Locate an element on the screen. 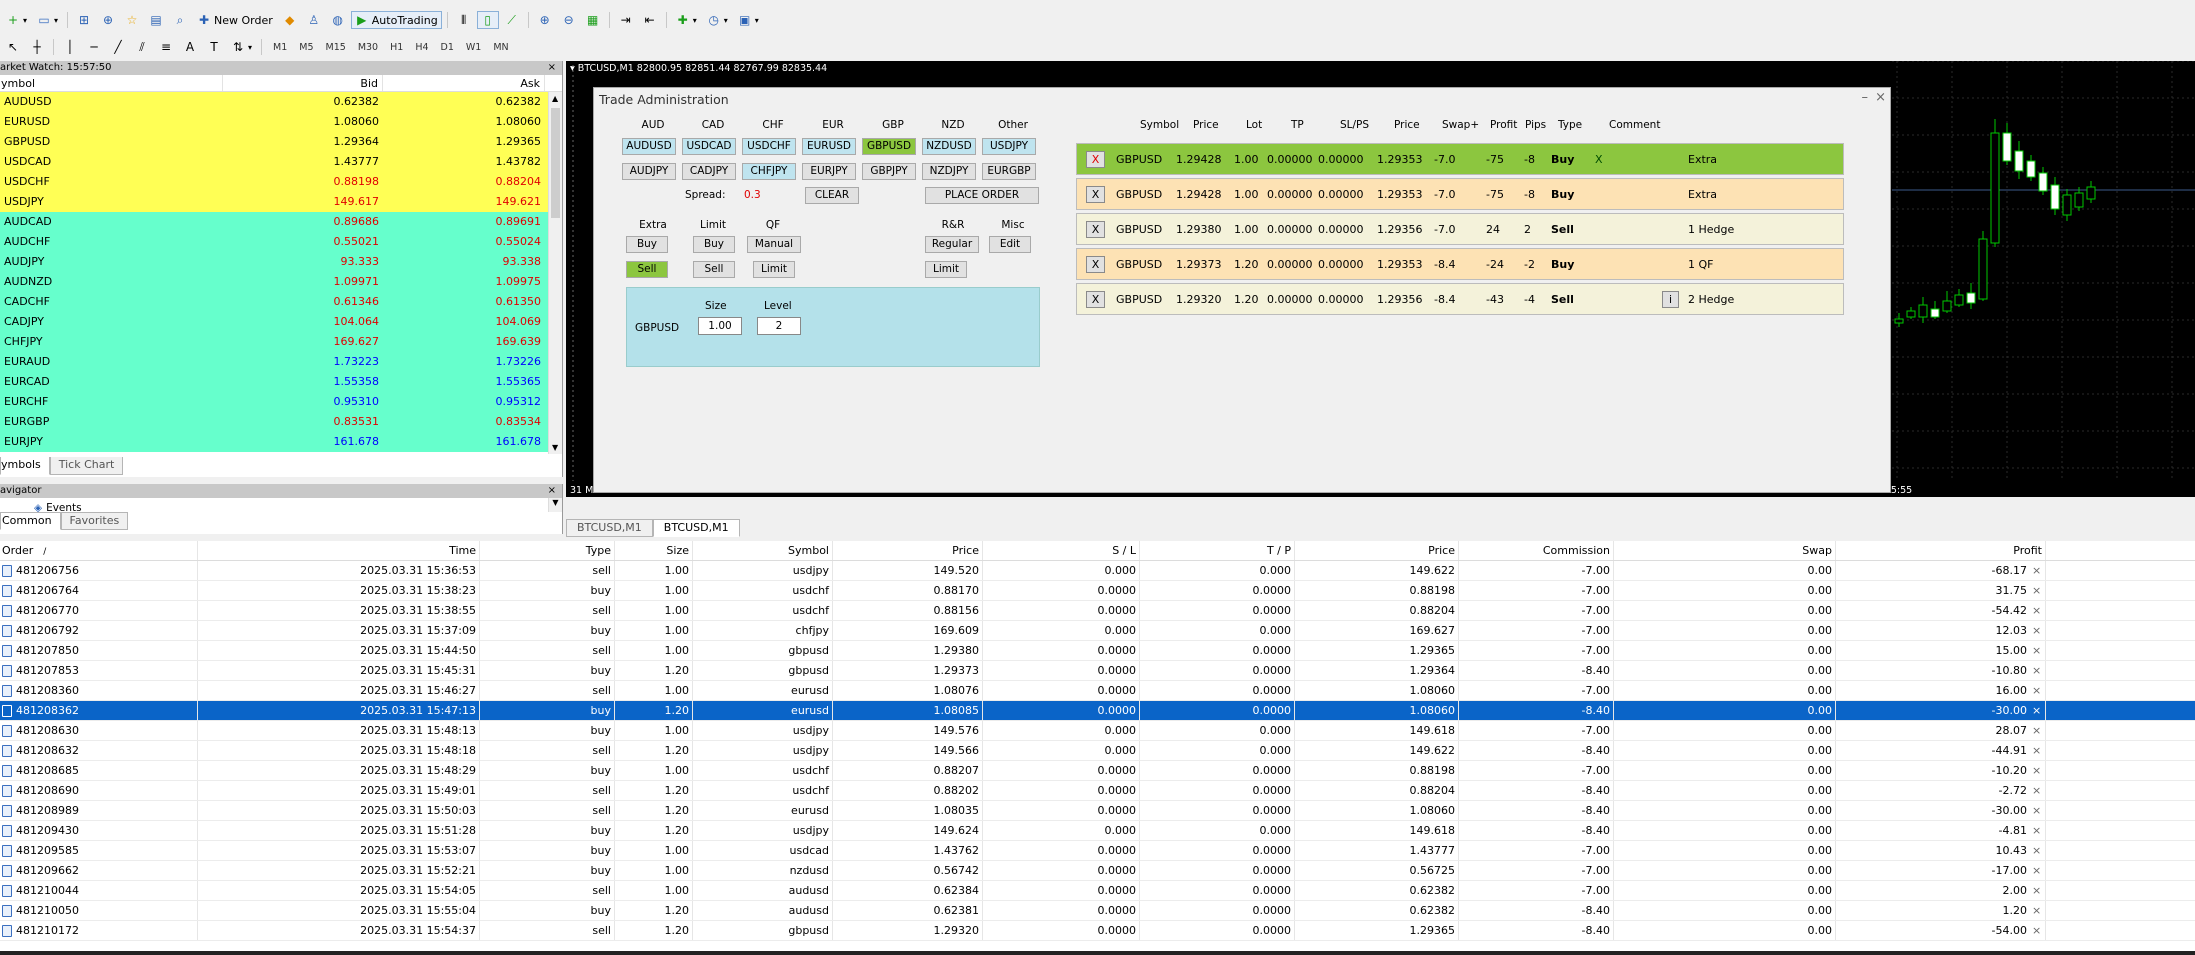 This screenshot has height=955, width=2195. col-swap: Swap is located at coordinates (1725, 550).